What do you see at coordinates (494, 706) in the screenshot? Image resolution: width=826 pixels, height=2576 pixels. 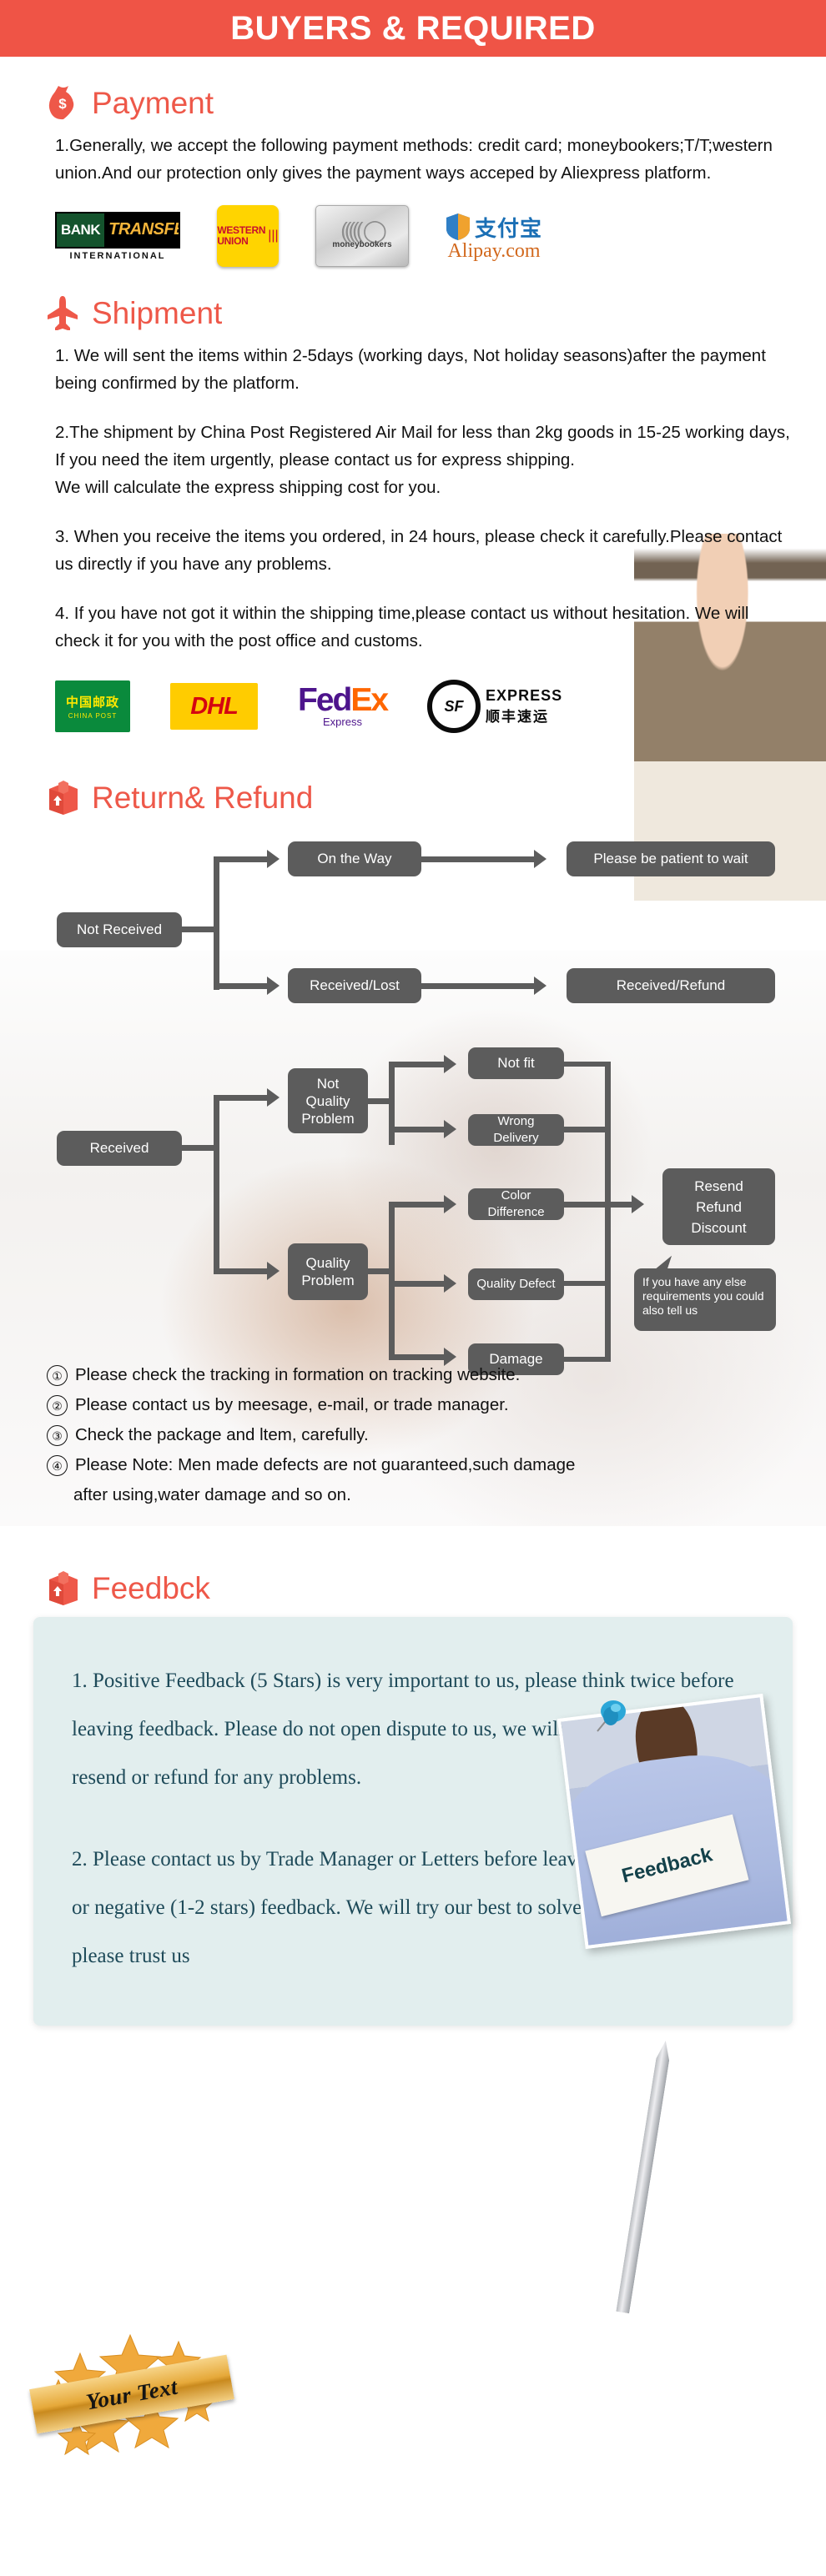 I see `sf-express-logo: SF EXPRESS 顺丰速运` at bounding box center [494, 706].